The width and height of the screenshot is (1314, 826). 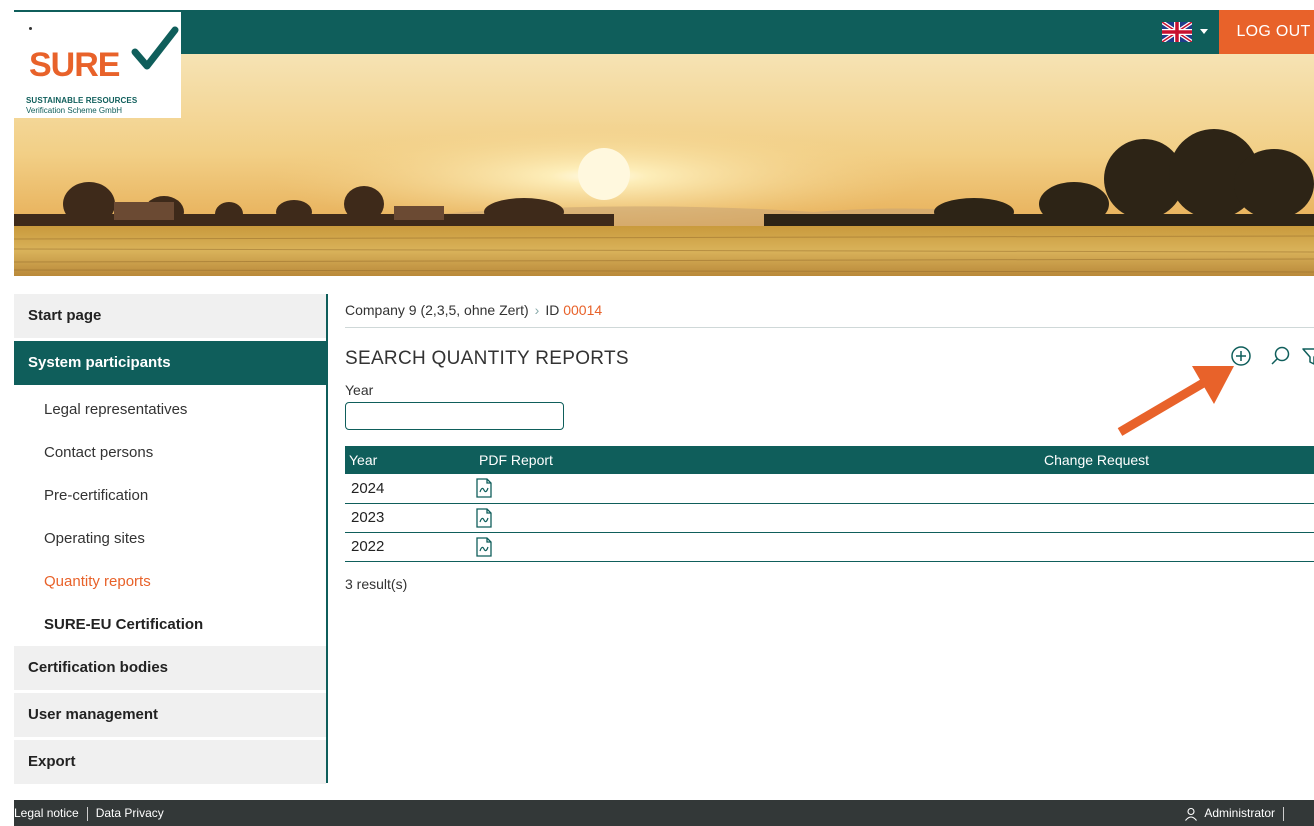 I want to click on chevron-right-icon: ›, so click(x=537, y=310).